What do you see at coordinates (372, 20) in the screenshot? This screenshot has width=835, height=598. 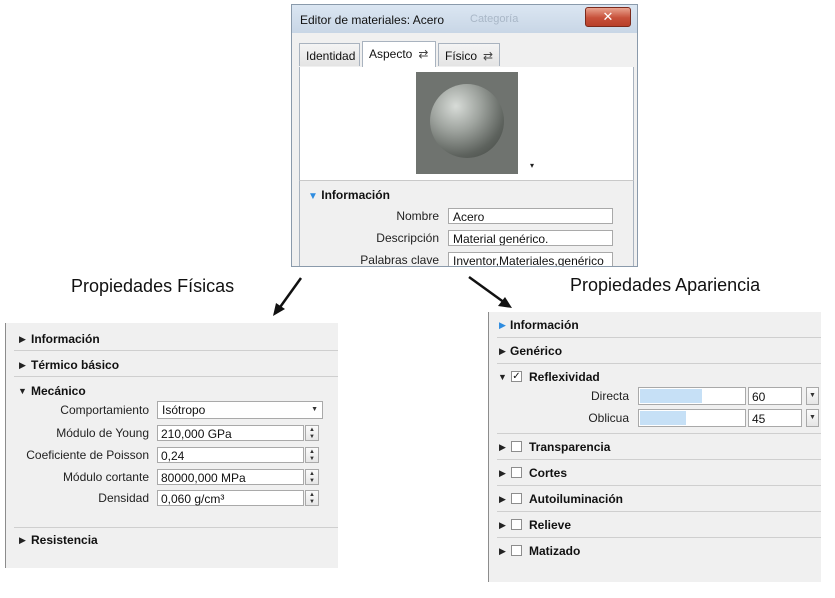 I see `dialog-title: Editor de materiales: Acero` at bounding box center [372, 20].